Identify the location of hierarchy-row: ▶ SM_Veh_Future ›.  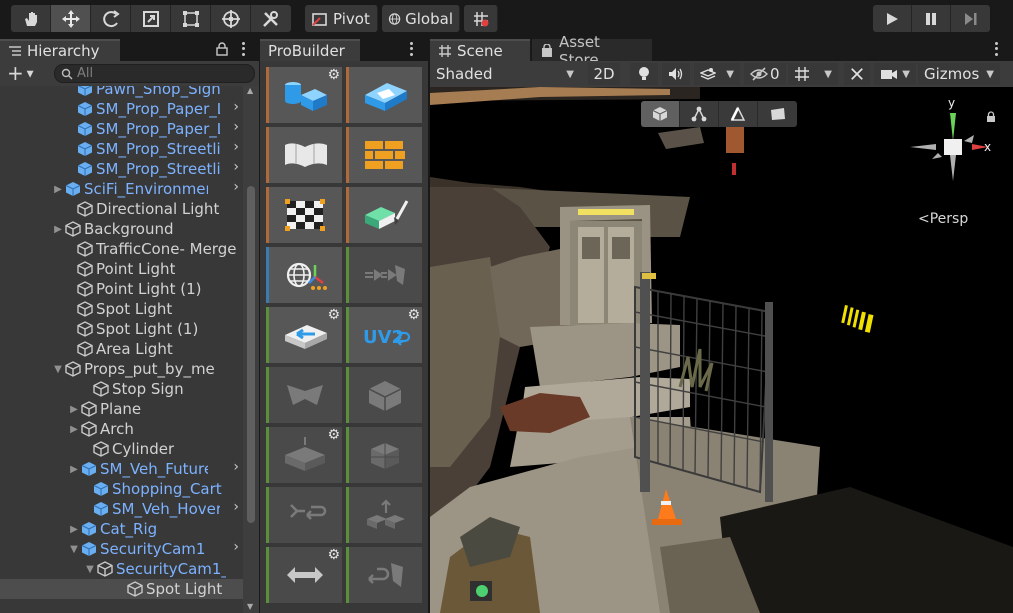
(121, 469).